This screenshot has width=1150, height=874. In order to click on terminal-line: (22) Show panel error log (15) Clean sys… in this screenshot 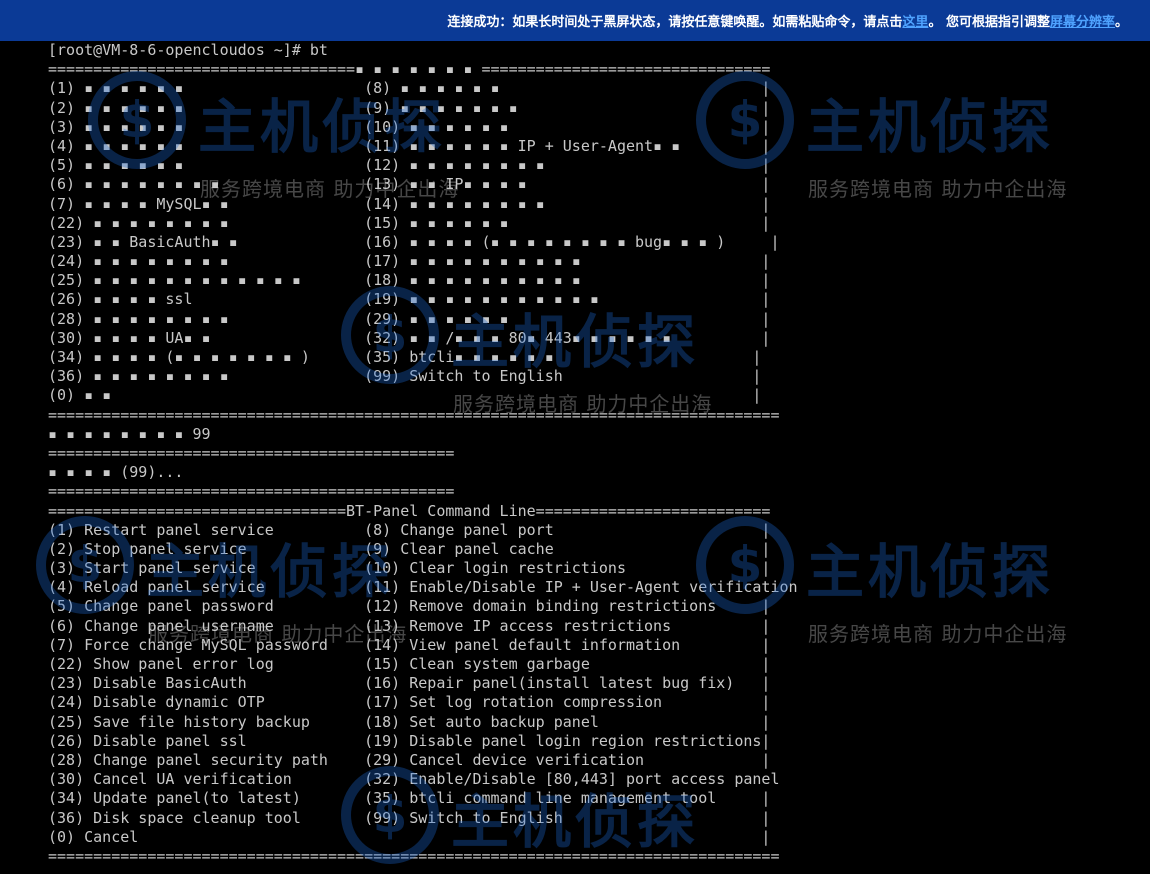, I will do `click(409, 664)`.